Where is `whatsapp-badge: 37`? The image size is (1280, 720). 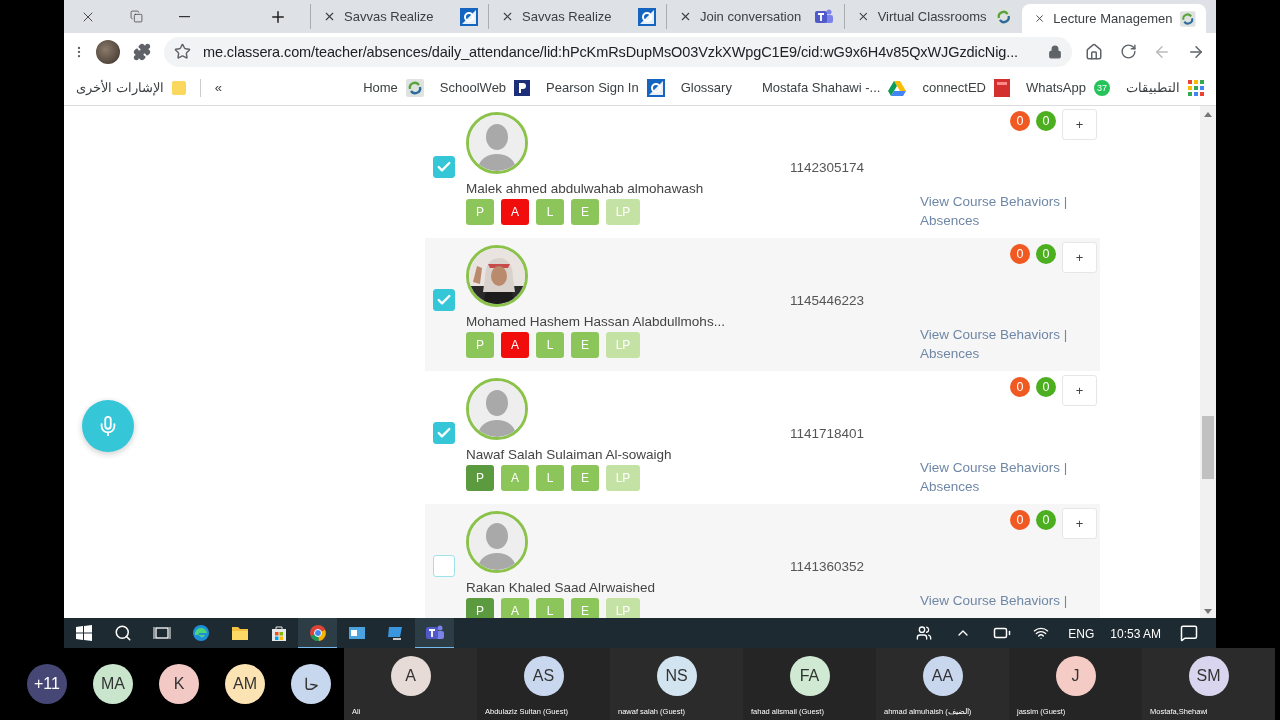 whatsapp-badge: 37 is located at coordinates (1102, 87).